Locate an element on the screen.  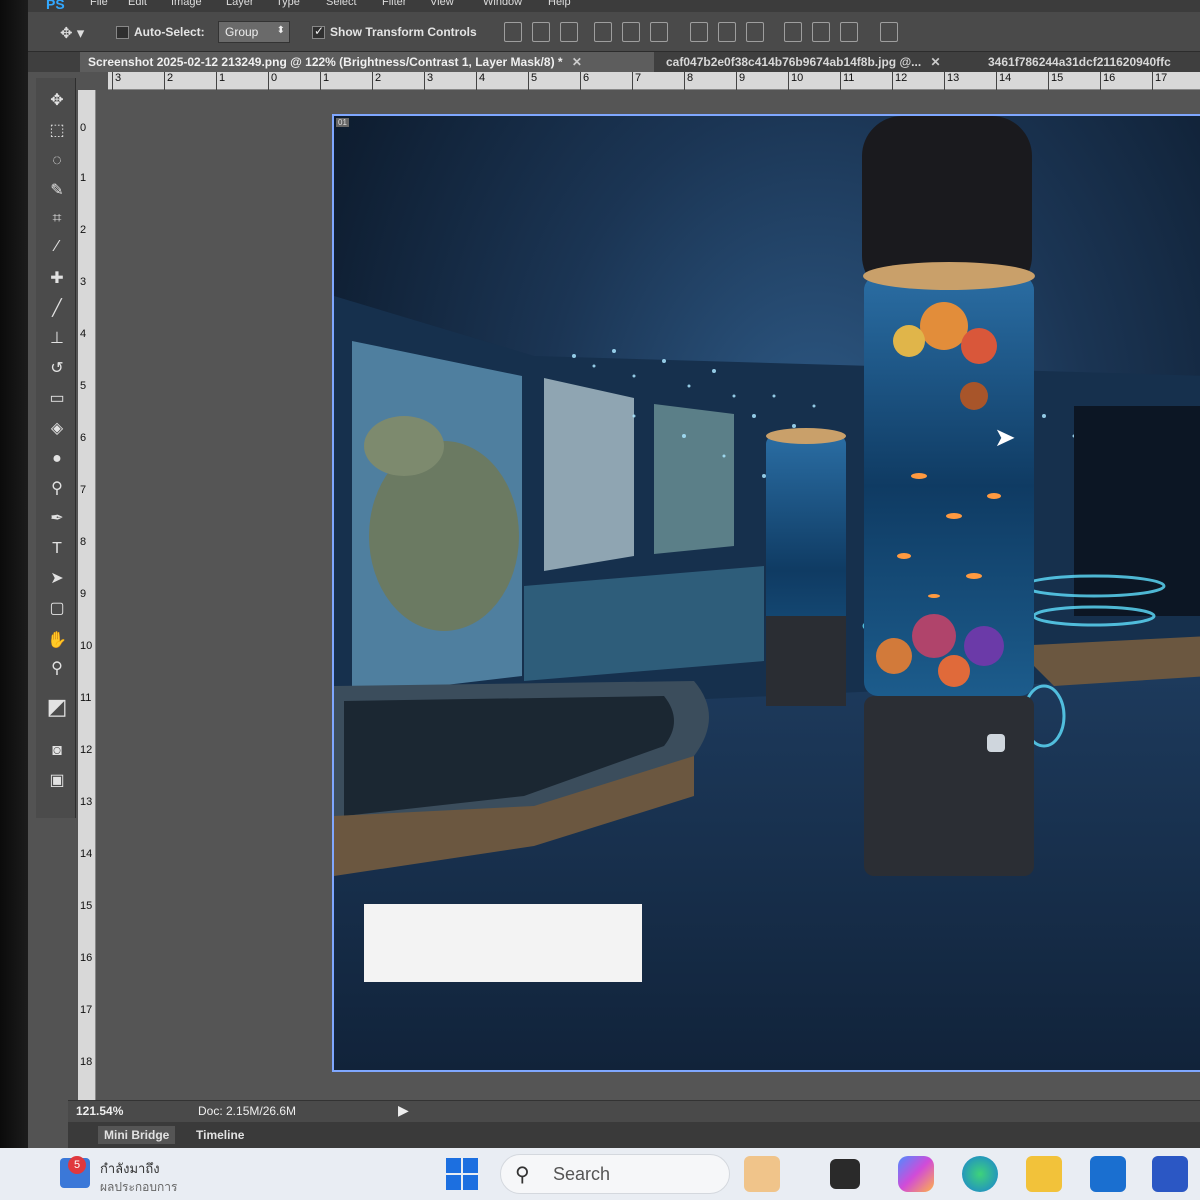
align-hcenter-icon is located at coordinates (631, 32).